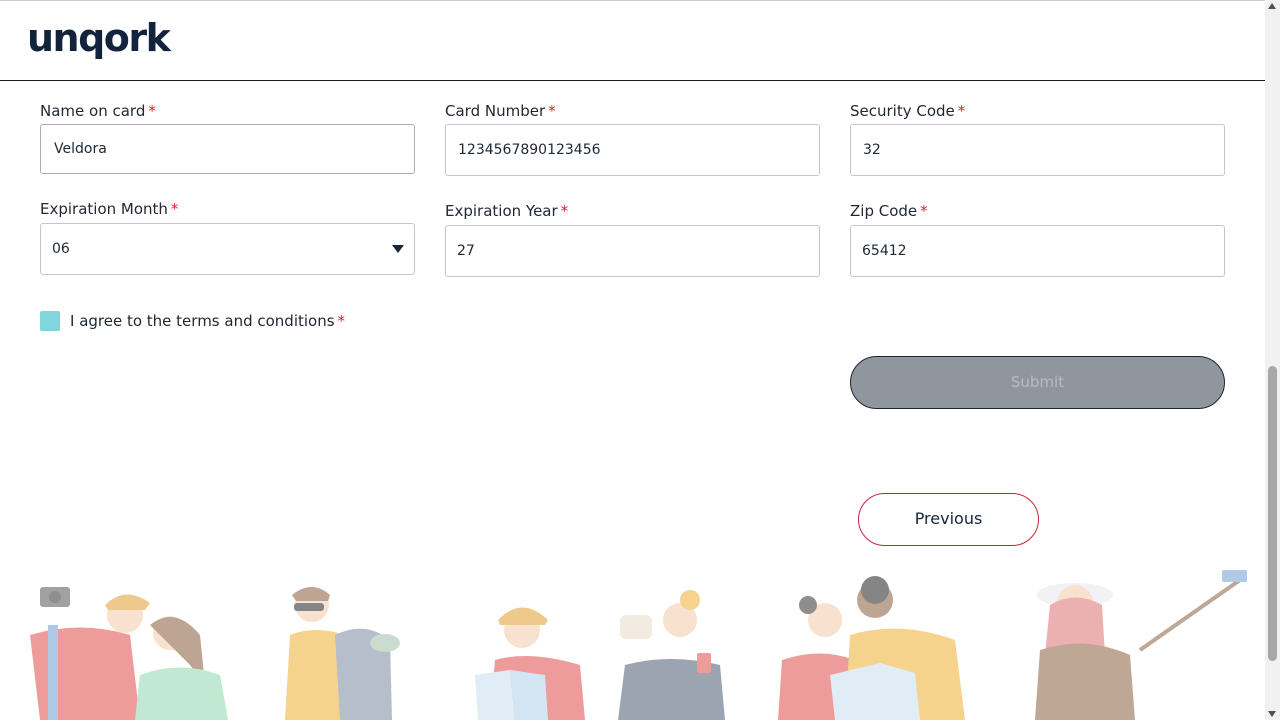 The height and width of the screenshot is (720, 1280). What do you see at coordinates (530, 663) in the screenshot?
I see `girl-with-map-figure` at bounding box center [530, 663].